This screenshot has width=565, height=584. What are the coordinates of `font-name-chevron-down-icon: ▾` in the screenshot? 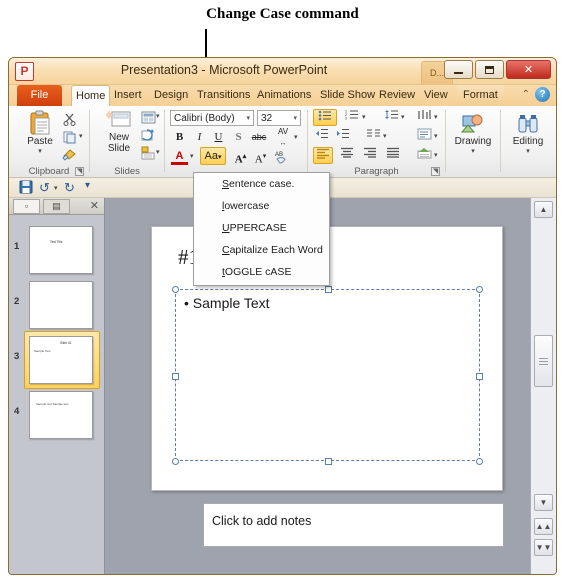 It's located at (248, 118).